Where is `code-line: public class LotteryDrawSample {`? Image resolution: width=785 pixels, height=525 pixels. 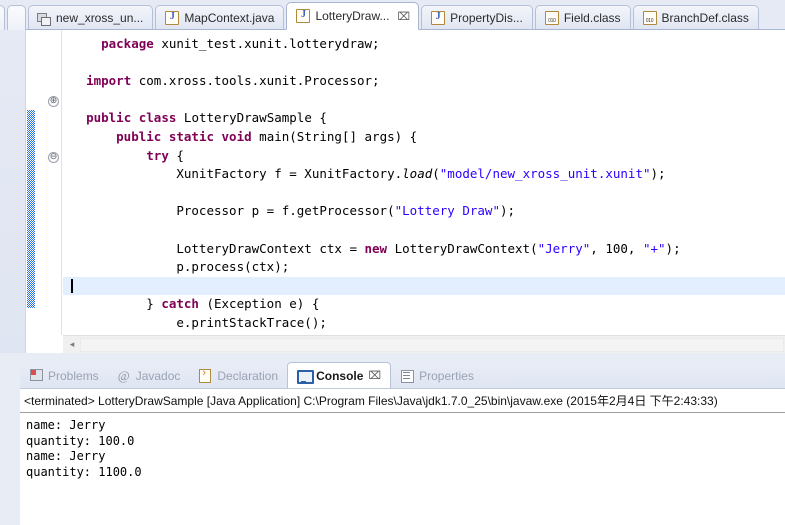
code-line: public class LotteryDrawSample { is located at coordinates (424, 118).